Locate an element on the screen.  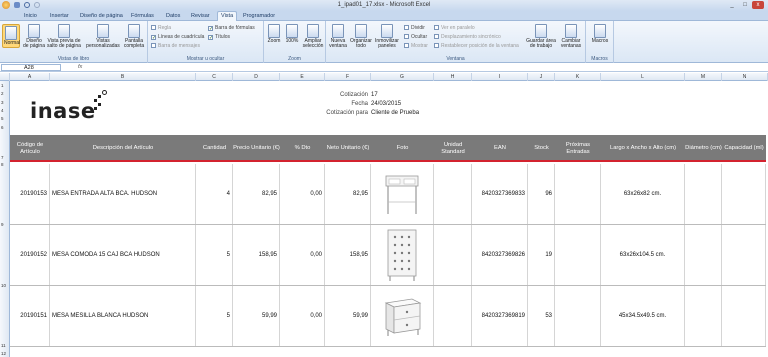
arrange-all-button: Organizar todo is located at coordinates (361, 36).